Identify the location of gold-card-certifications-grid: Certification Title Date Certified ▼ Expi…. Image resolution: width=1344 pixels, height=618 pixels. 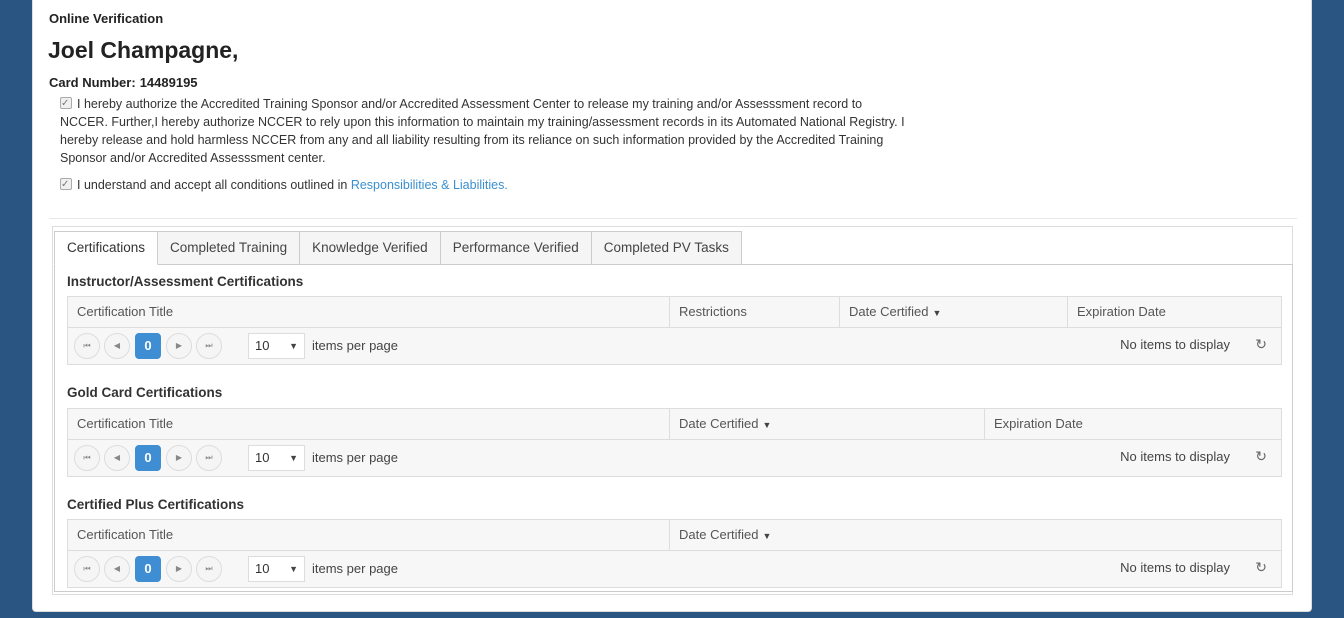
(674, 442).